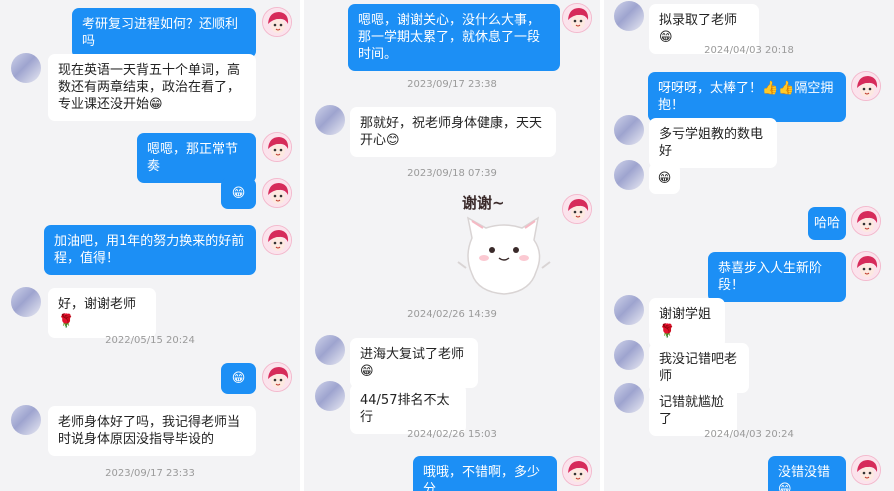  Describe the element at coordinates (164, 33) in the screenshot. I see `message-bubble-outgoing: 考研复习进程如何？还顺利吗` at that location.